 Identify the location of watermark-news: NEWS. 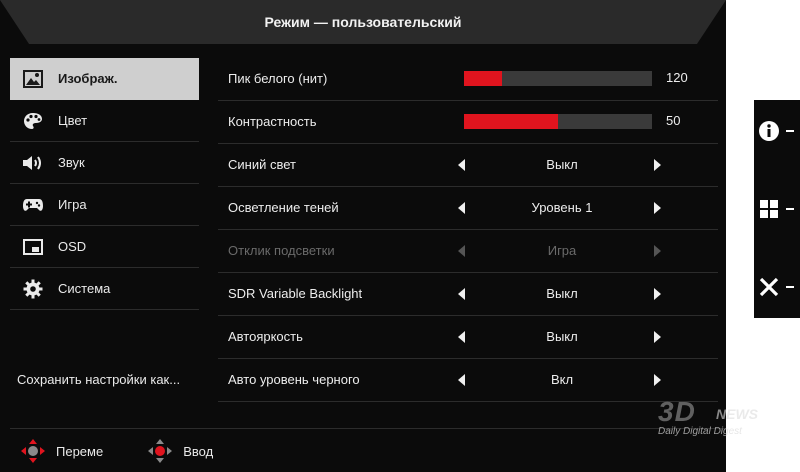
(737, 414).